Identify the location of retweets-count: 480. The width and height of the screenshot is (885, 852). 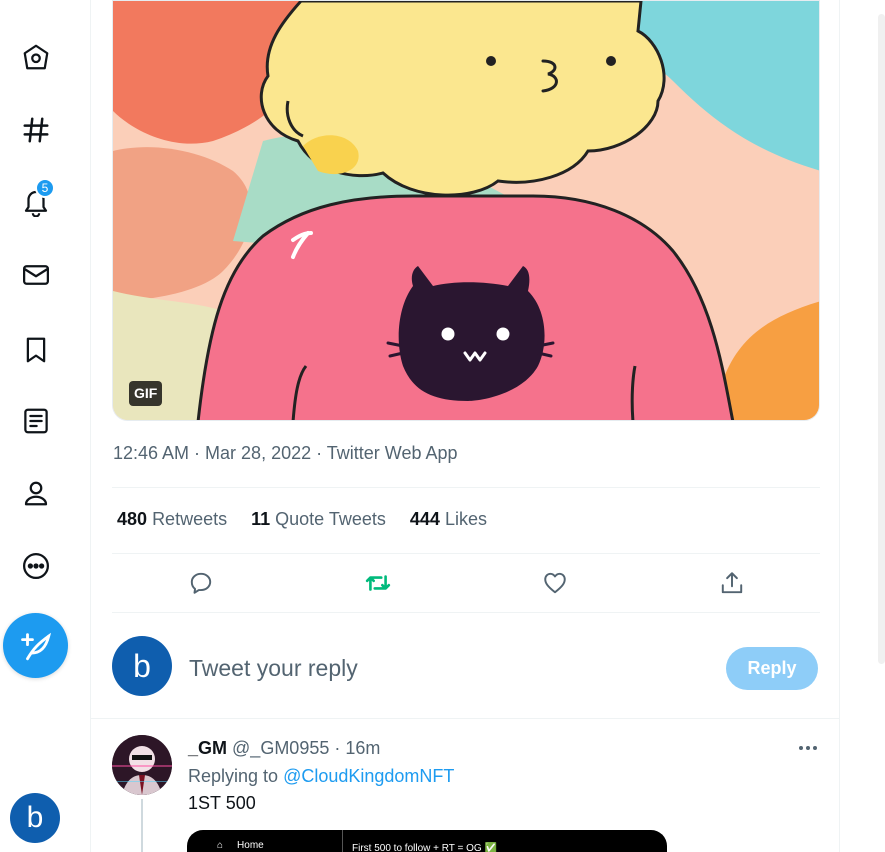
(132, 519).